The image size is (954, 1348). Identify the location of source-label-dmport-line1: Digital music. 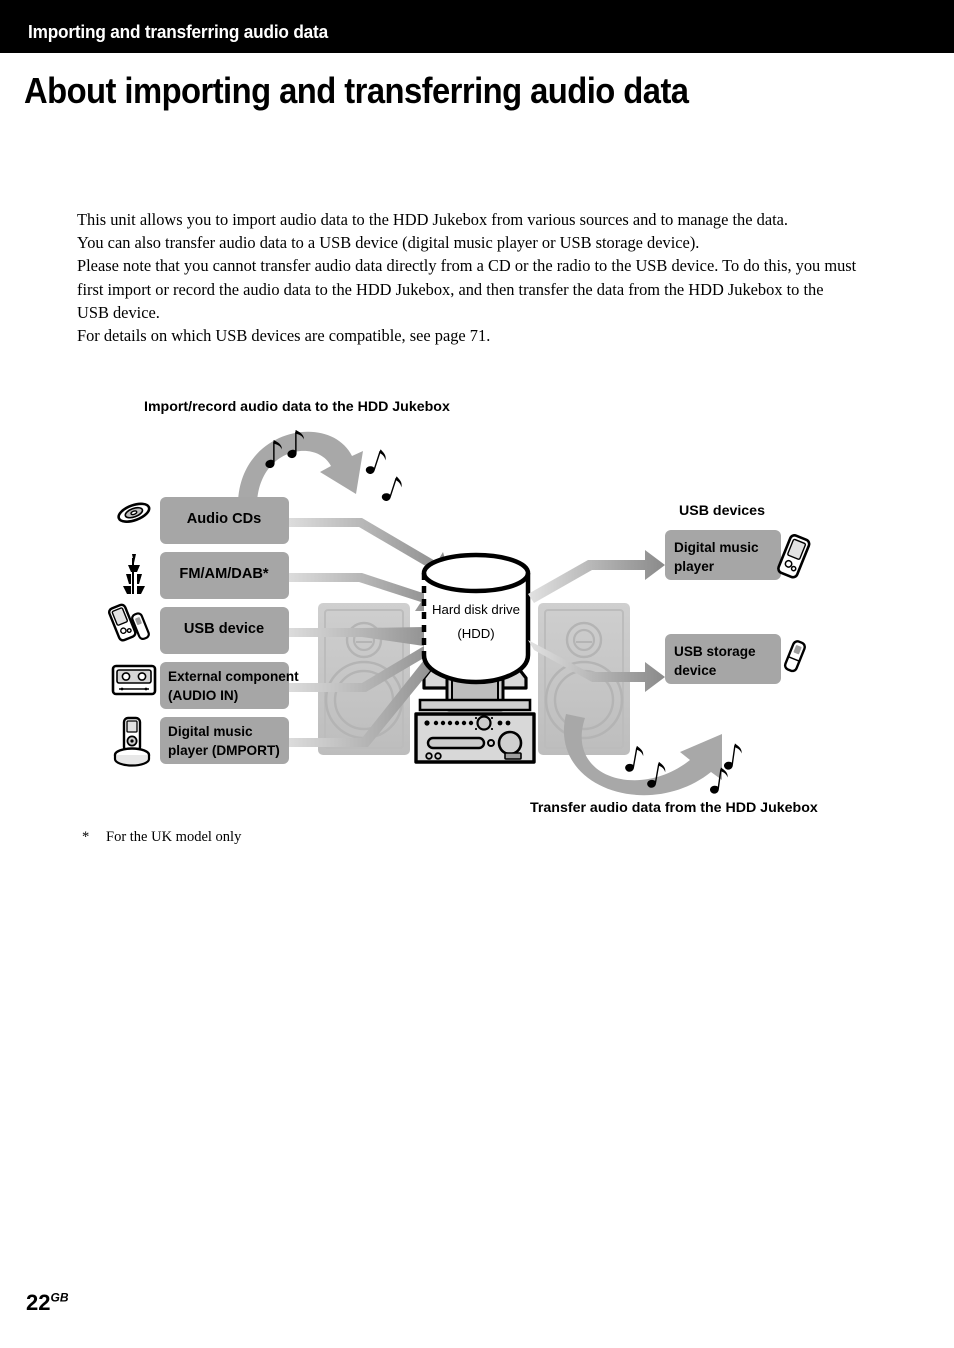
(210, 731).